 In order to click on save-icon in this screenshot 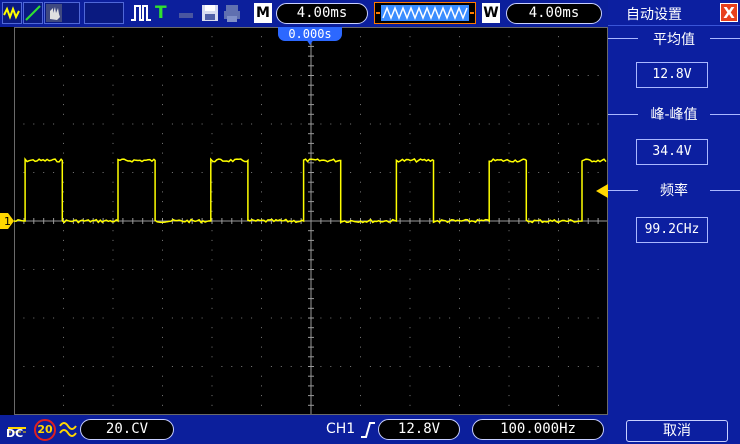, I will do `click(210, 13)`.